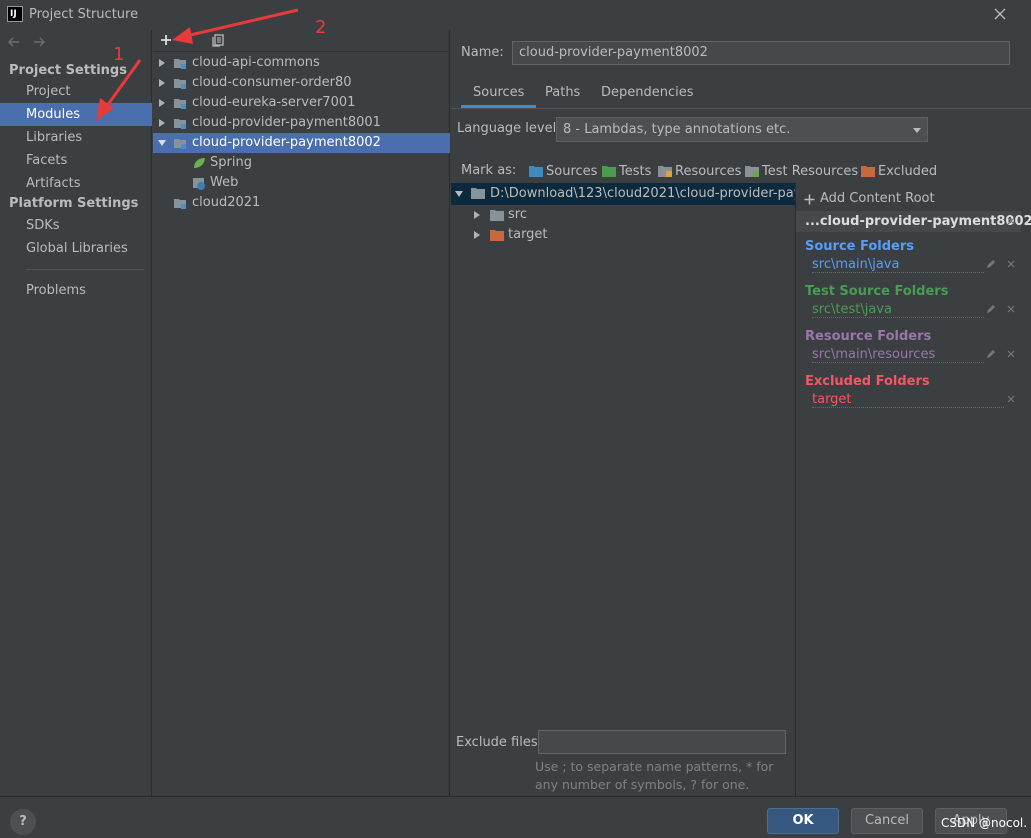  I want to click on language-level-label: Language level:, so click(509, 128).